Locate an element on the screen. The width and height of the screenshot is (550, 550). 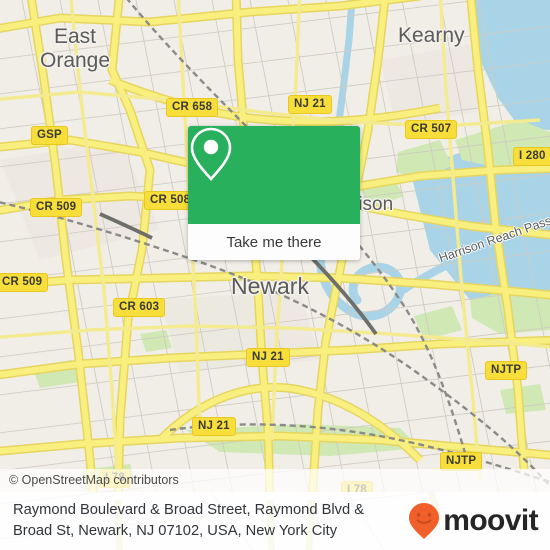
moovit-pin-icon is located at coordinates (424, 521).